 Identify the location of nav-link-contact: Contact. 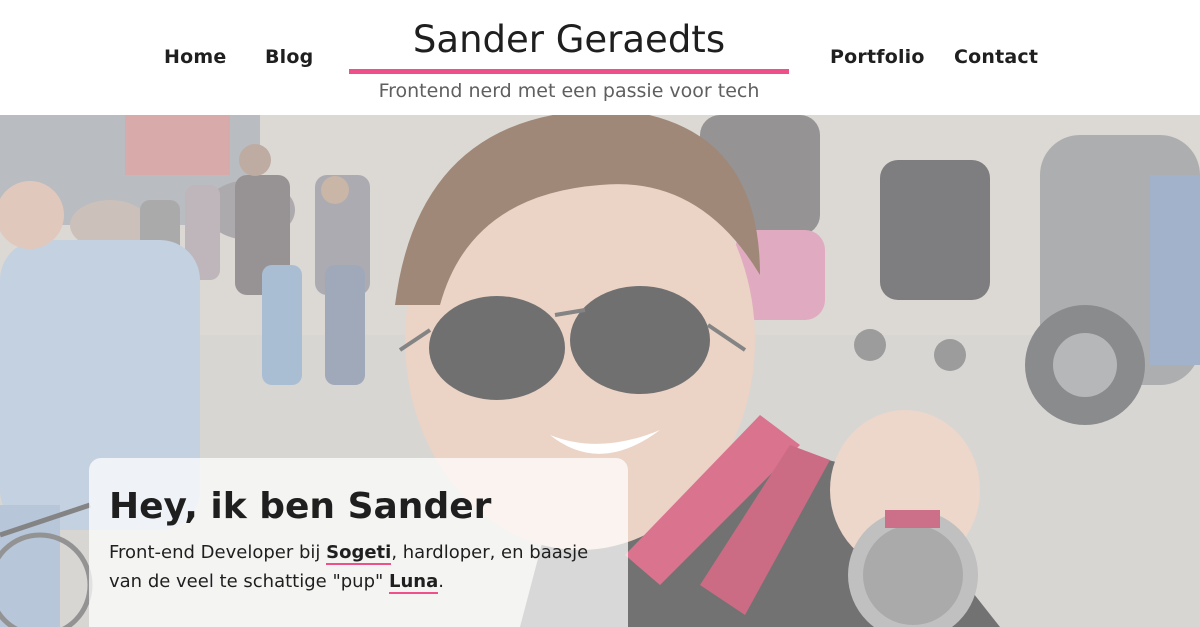
(996, 57).